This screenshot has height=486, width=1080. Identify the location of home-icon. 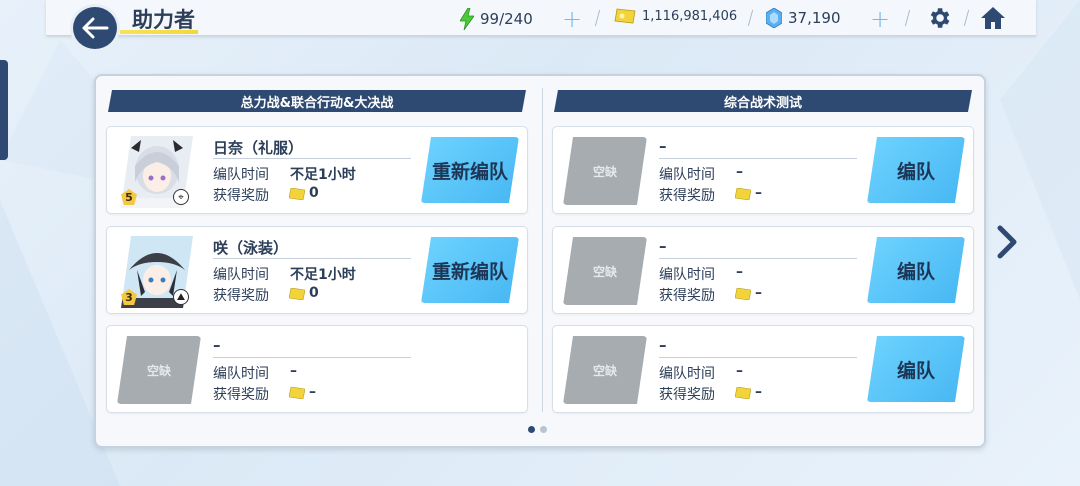
(993, 18).